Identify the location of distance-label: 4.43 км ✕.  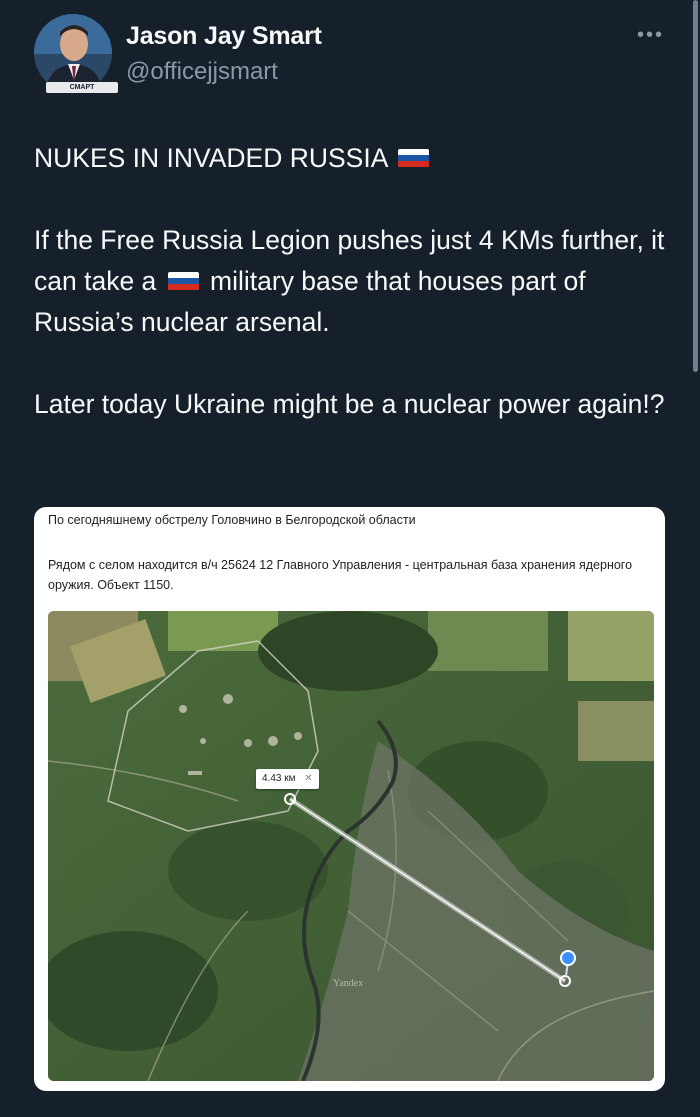
(287, 779).